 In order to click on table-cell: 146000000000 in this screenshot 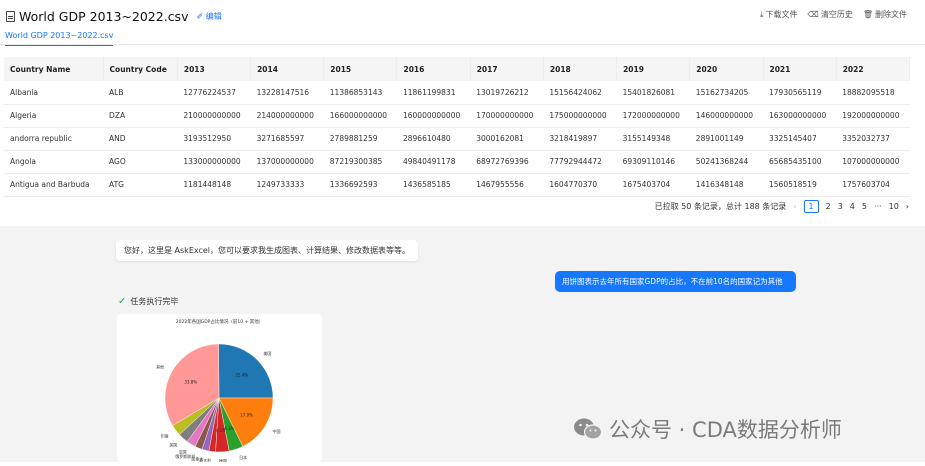, I will do `click(726, 116)`.